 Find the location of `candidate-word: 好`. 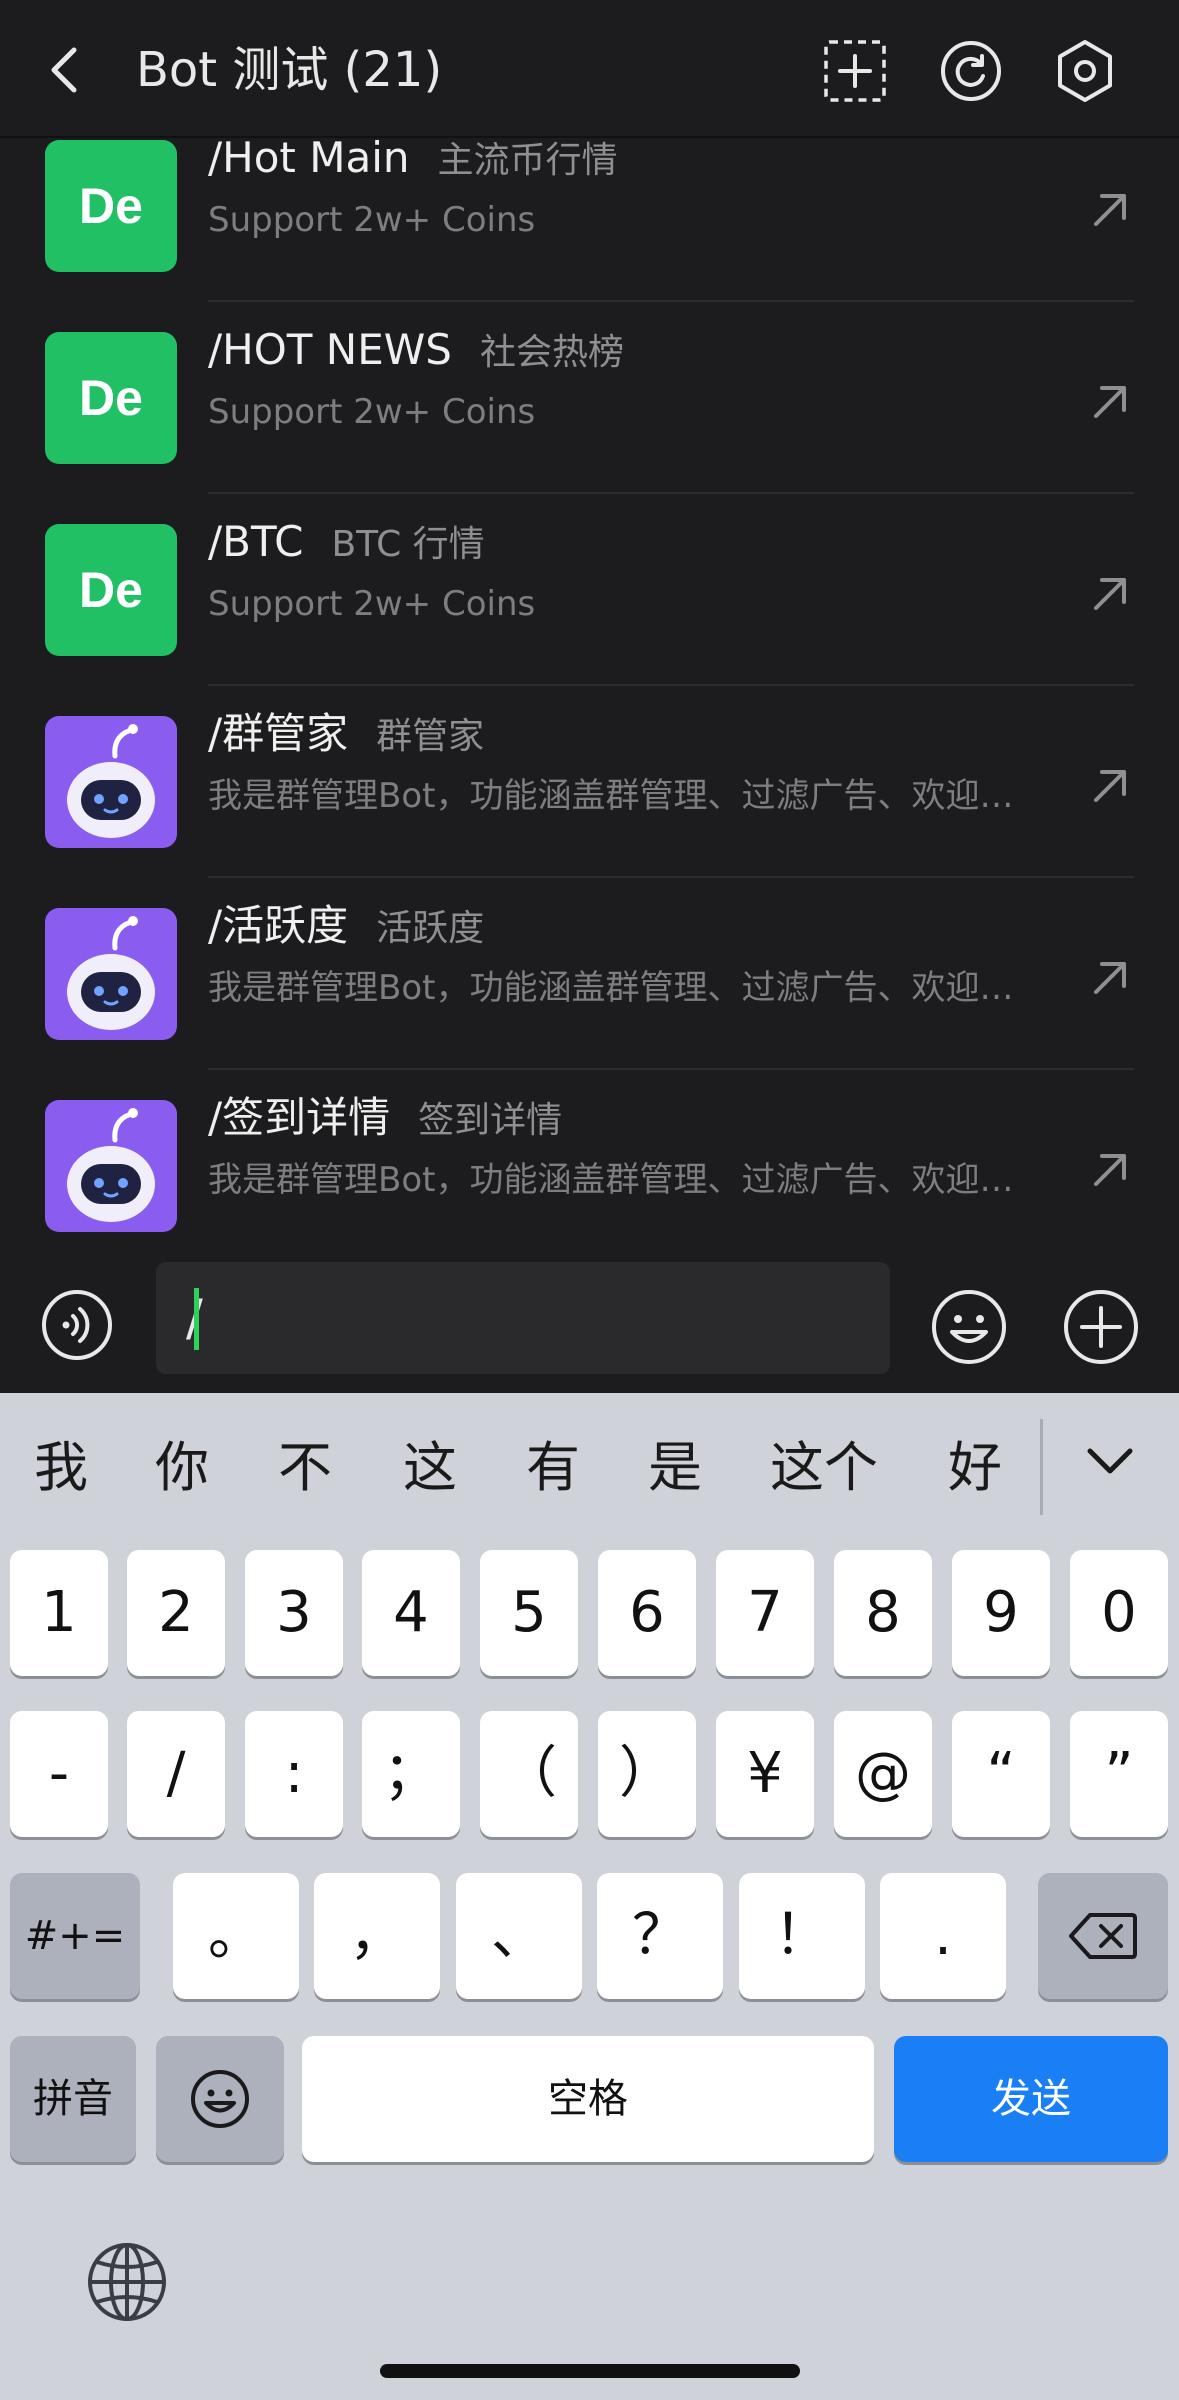

candidate-word: 好 is located at coordinates (975, 1468).